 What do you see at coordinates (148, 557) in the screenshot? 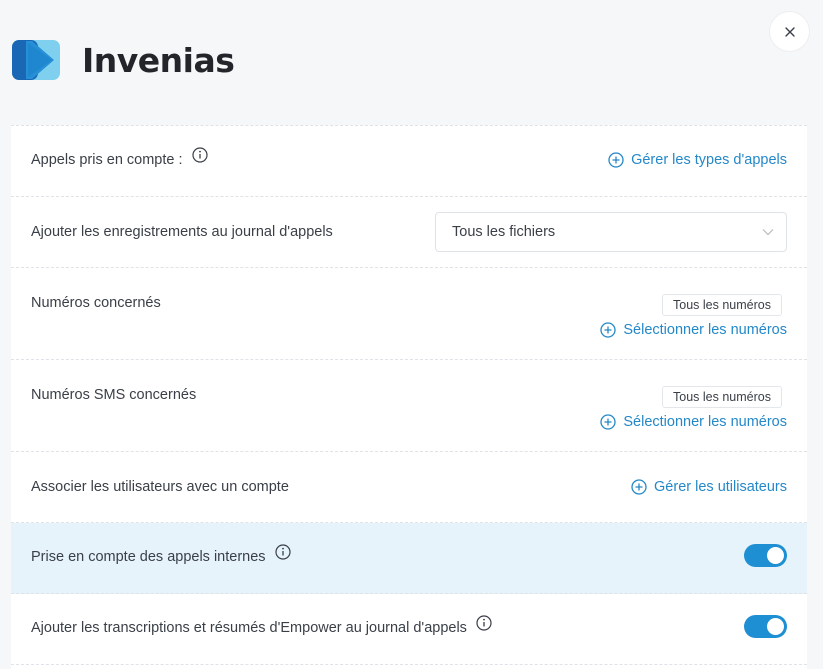
I see `internal-calls-label: Prise en compte des appels internes` at bounding box center [148, 557].